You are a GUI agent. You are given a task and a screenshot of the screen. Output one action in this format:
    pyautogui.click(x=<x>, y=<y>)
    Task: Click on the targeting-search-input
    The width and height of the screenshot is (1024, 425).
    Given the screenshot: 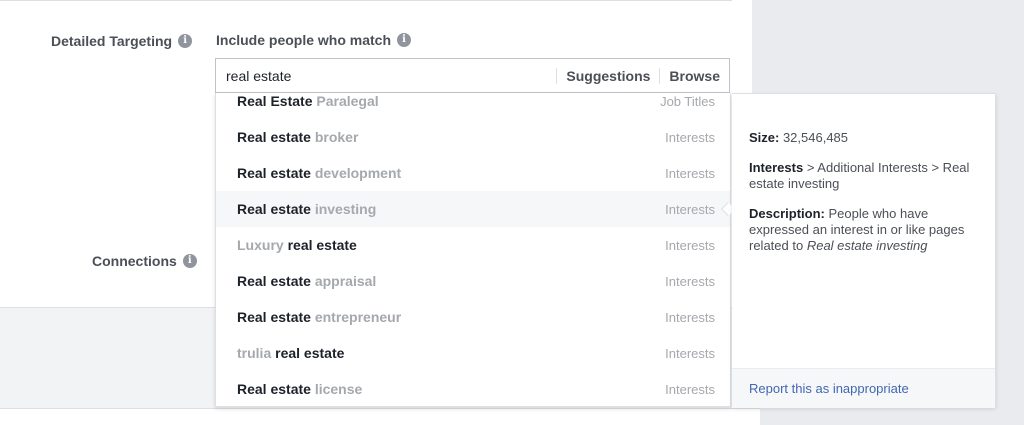 What is the action you would take?
    pyautogui.click(x=386, y=75)
    